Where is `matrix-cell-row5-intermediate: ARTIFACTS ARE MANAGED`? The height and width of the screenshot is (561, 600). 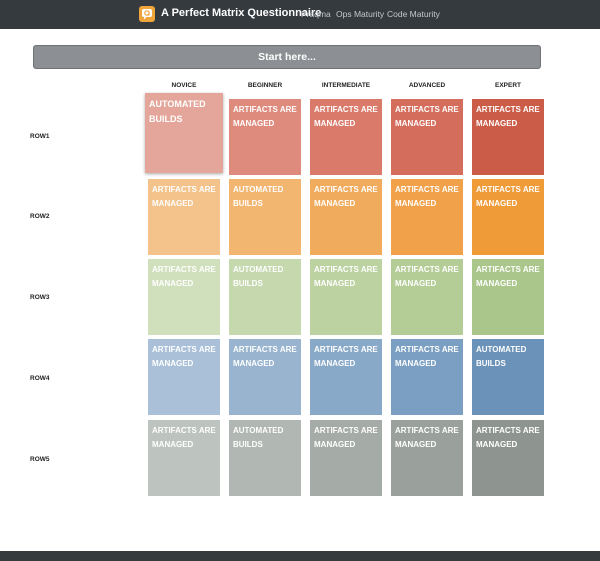
matrix-cell-row5-intermediate: ARTIFACTS ARE MANAGED is located at coordinates (346, 458).